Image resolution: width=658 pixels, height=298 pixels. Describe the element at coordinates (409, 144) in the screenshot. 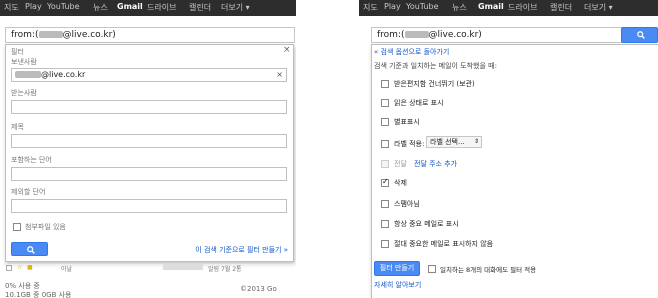

I see `apply-label-label: 라벨 적용:` at that location.